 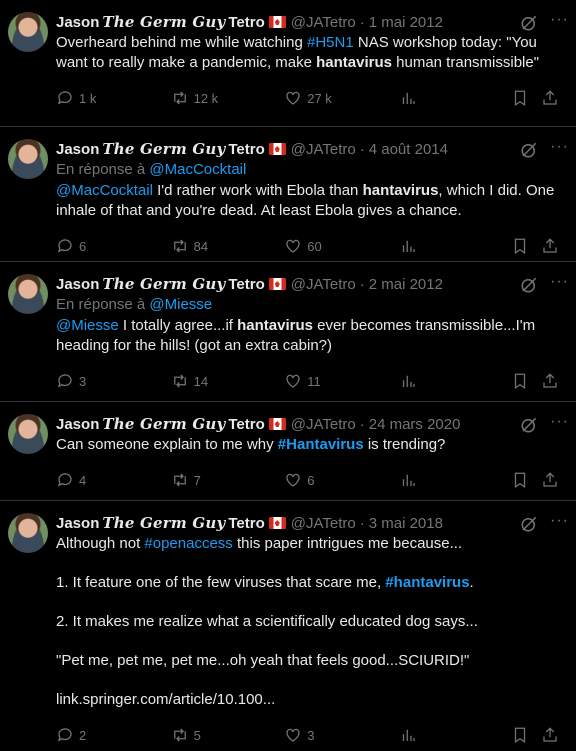 I want to click on tweet-actions: 4 7 6, so click(x=308, y=482).